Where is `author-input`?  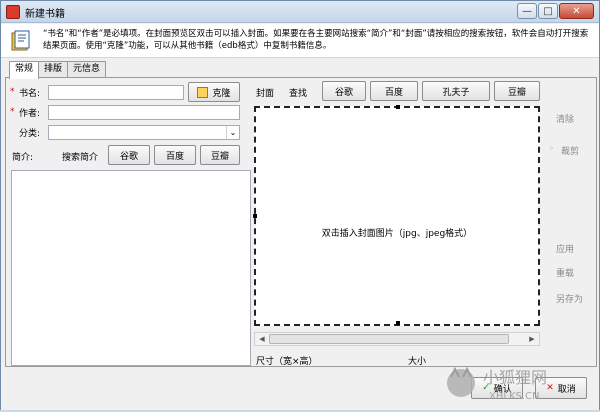
author-input is located at coordinates (144, 112).